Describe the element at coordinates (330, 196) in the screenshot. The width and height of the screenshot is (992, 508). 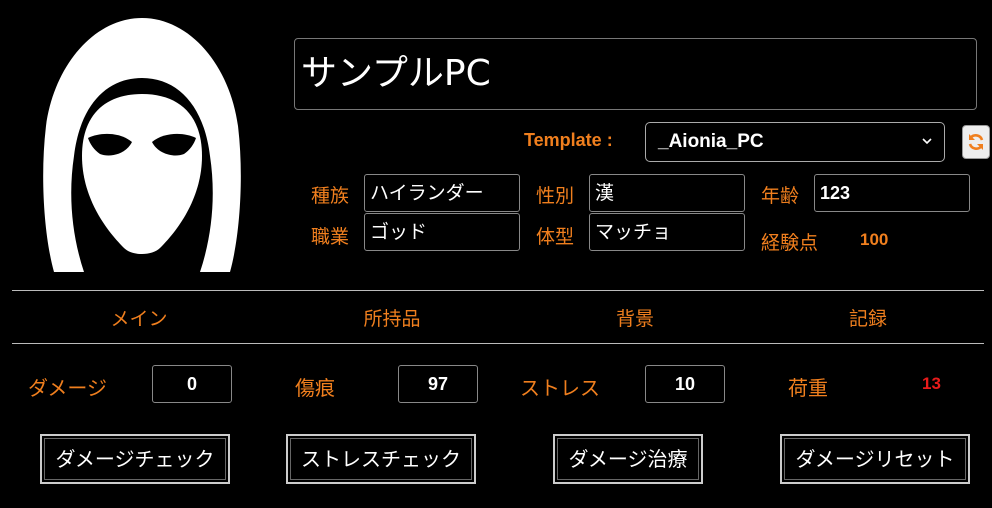
I see `race-label: 種族` at that location.